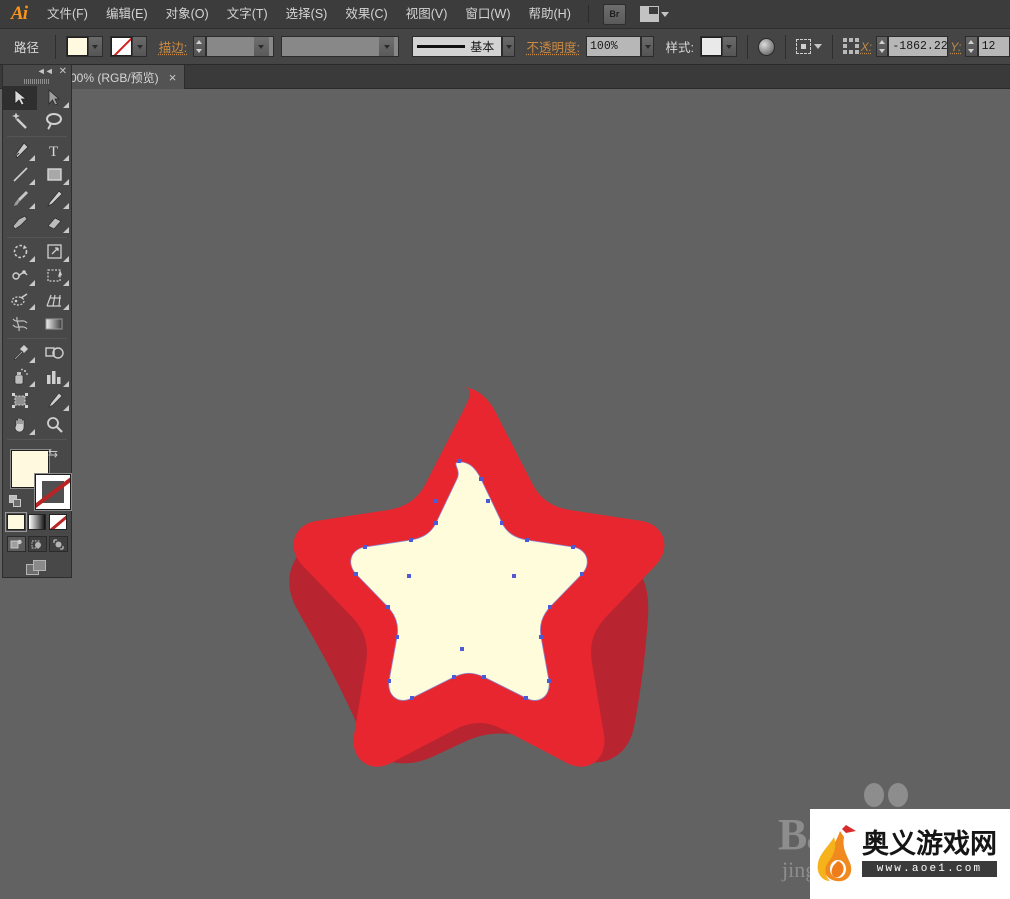 This screenshot has height=899, width=1010. Describe the element at coordinates (679, 48) in the screenshot. I see `style-label: 样式:` at that location.